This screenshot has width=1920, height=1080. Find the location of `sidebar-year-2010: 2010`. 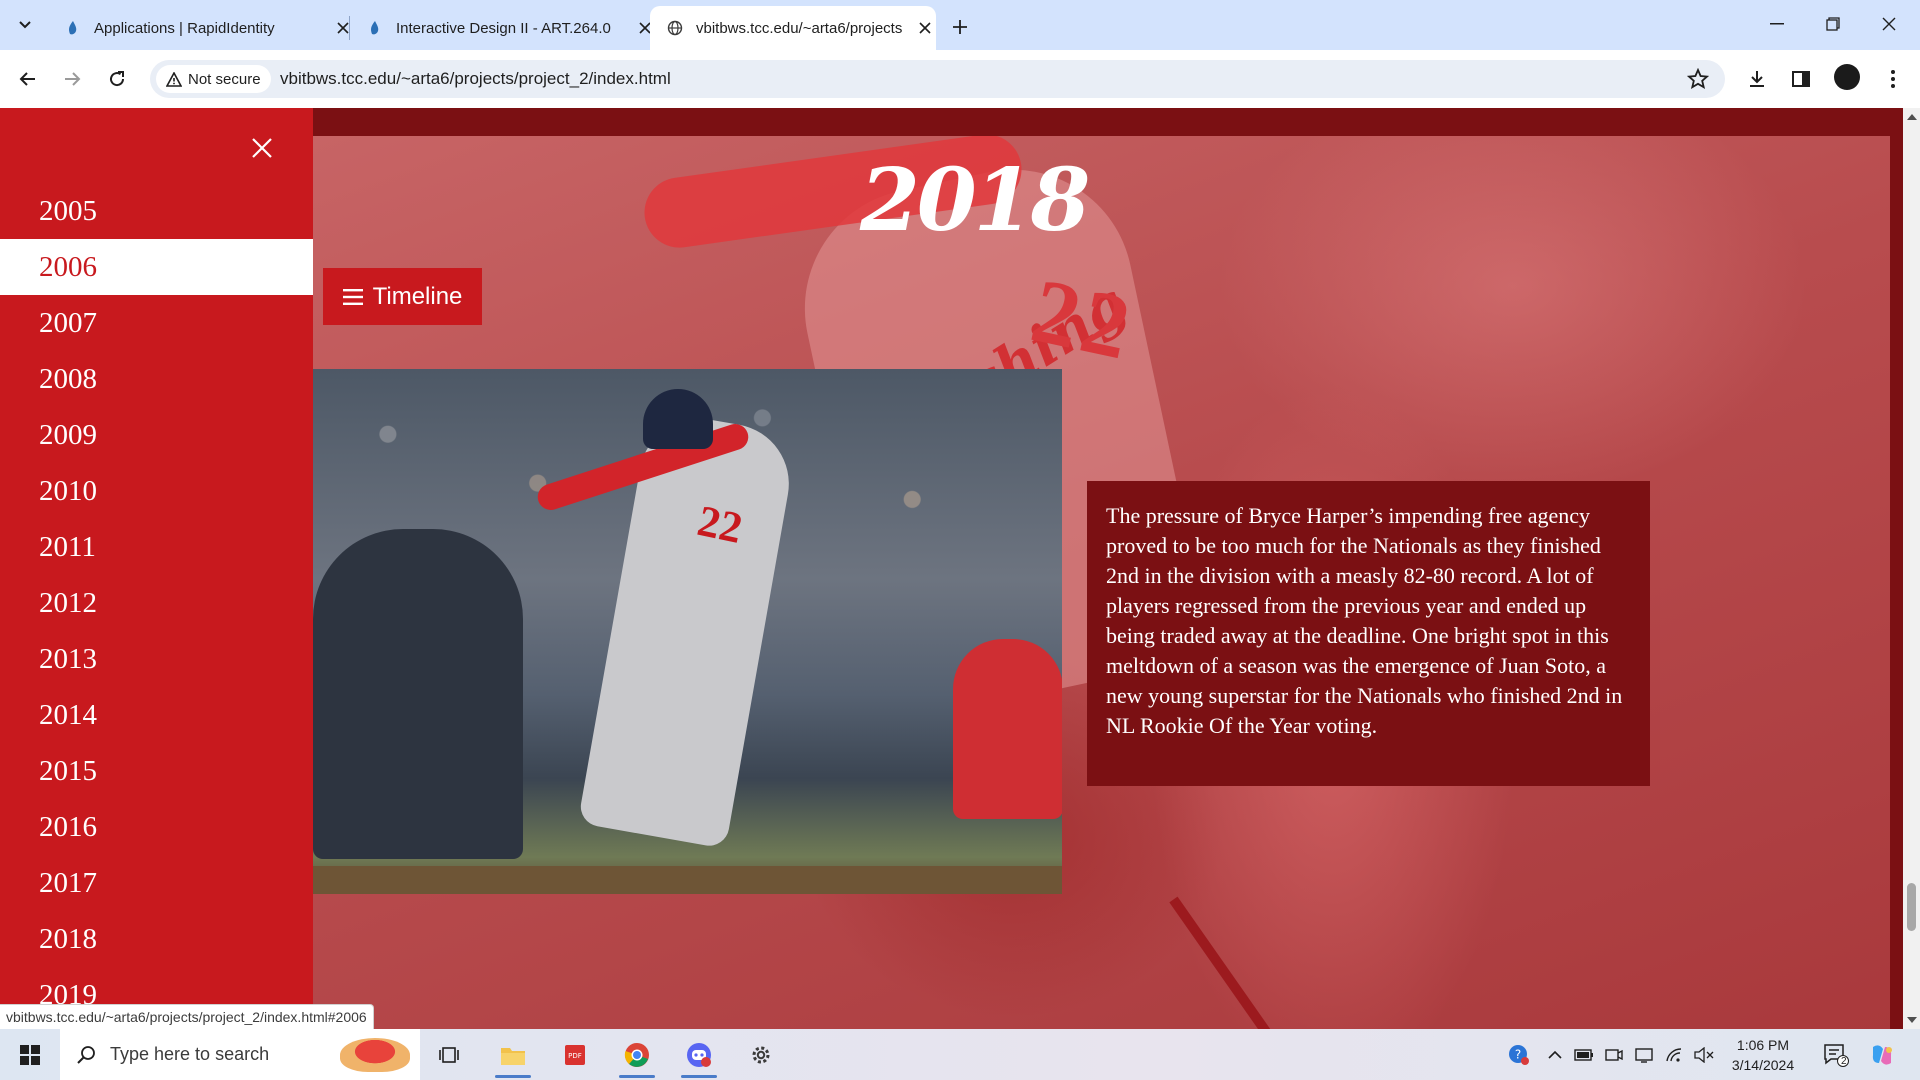

sidebar-year-2010: 2010 is located at coordinates (156, 491).